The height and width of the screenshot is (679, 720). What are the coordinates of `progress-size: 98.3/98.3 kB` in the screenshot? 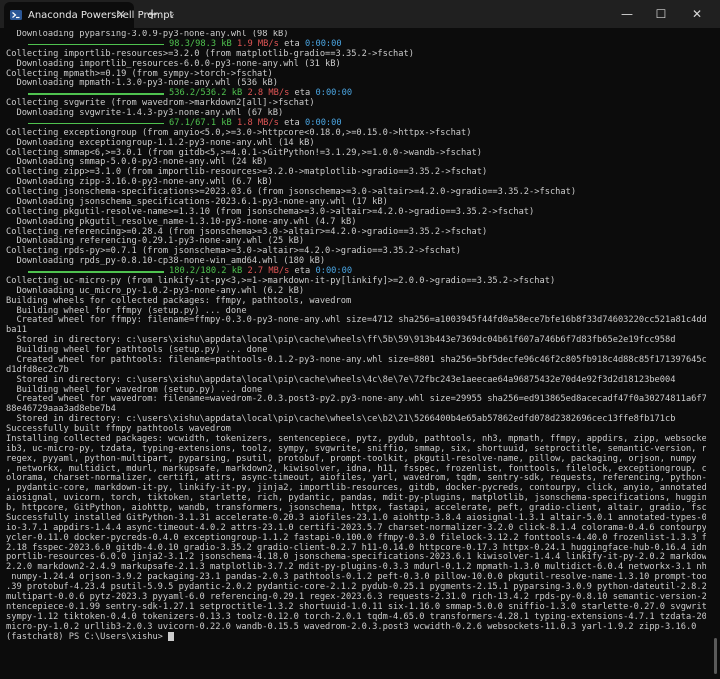 It's located at (200, 43).